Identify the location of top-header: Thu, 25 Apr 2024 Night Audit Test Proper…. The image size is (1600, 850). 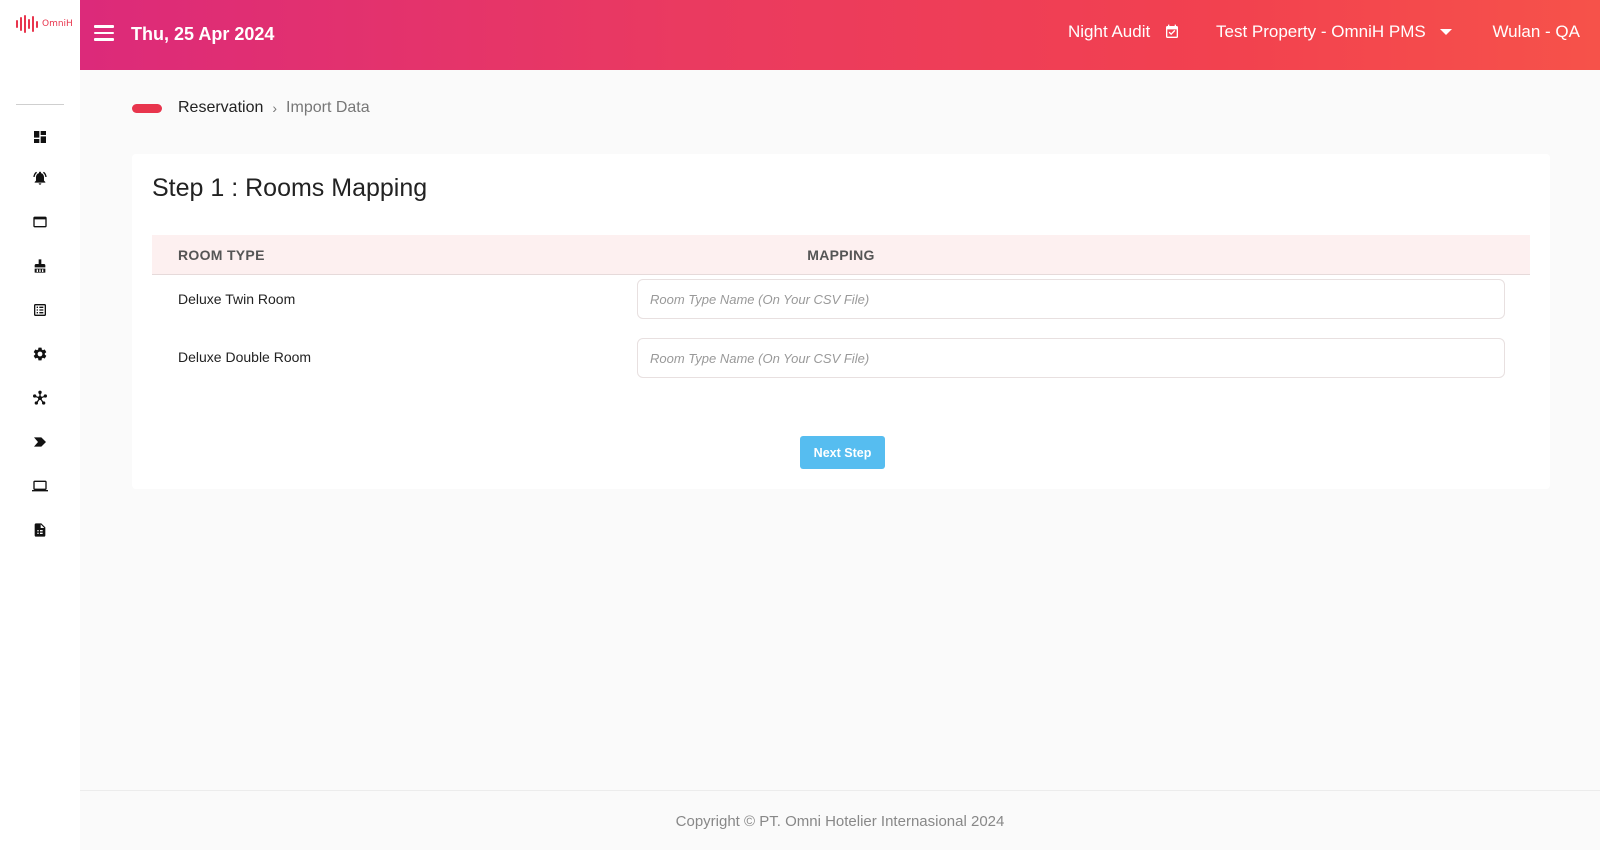
(840, 35).